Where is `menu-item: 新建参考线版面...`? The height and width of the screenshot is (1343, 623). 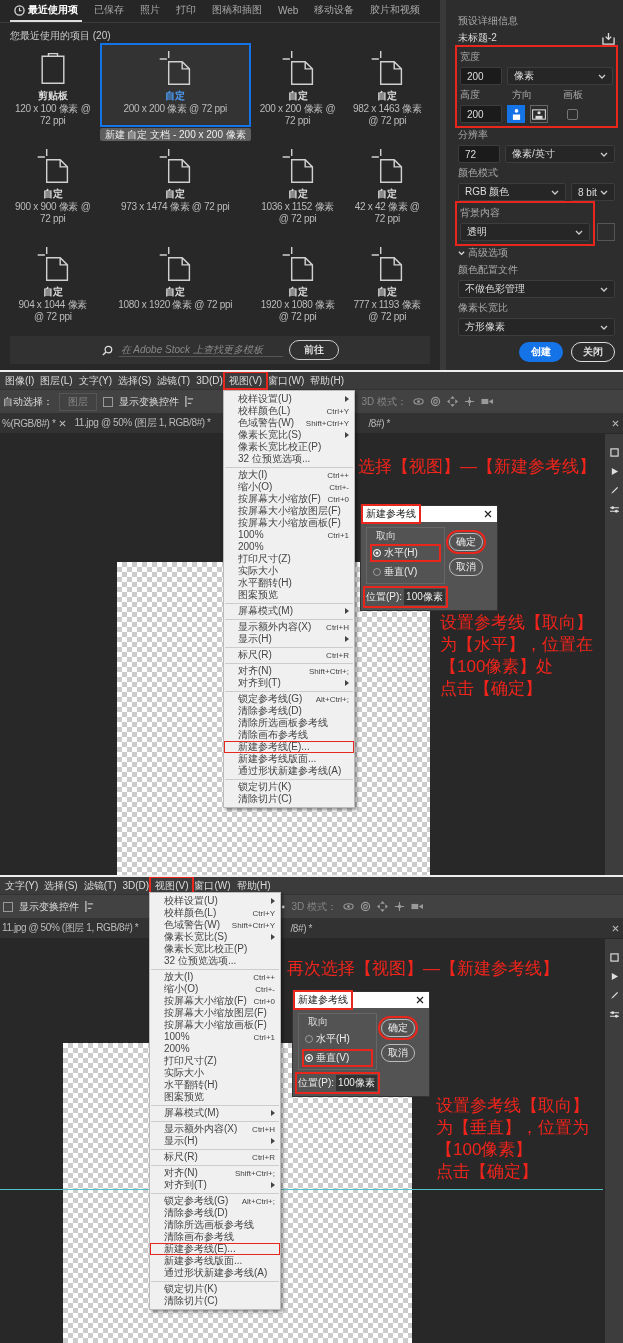
menu-item: 新建参考线版面... is located at coordinates (215, 1261).